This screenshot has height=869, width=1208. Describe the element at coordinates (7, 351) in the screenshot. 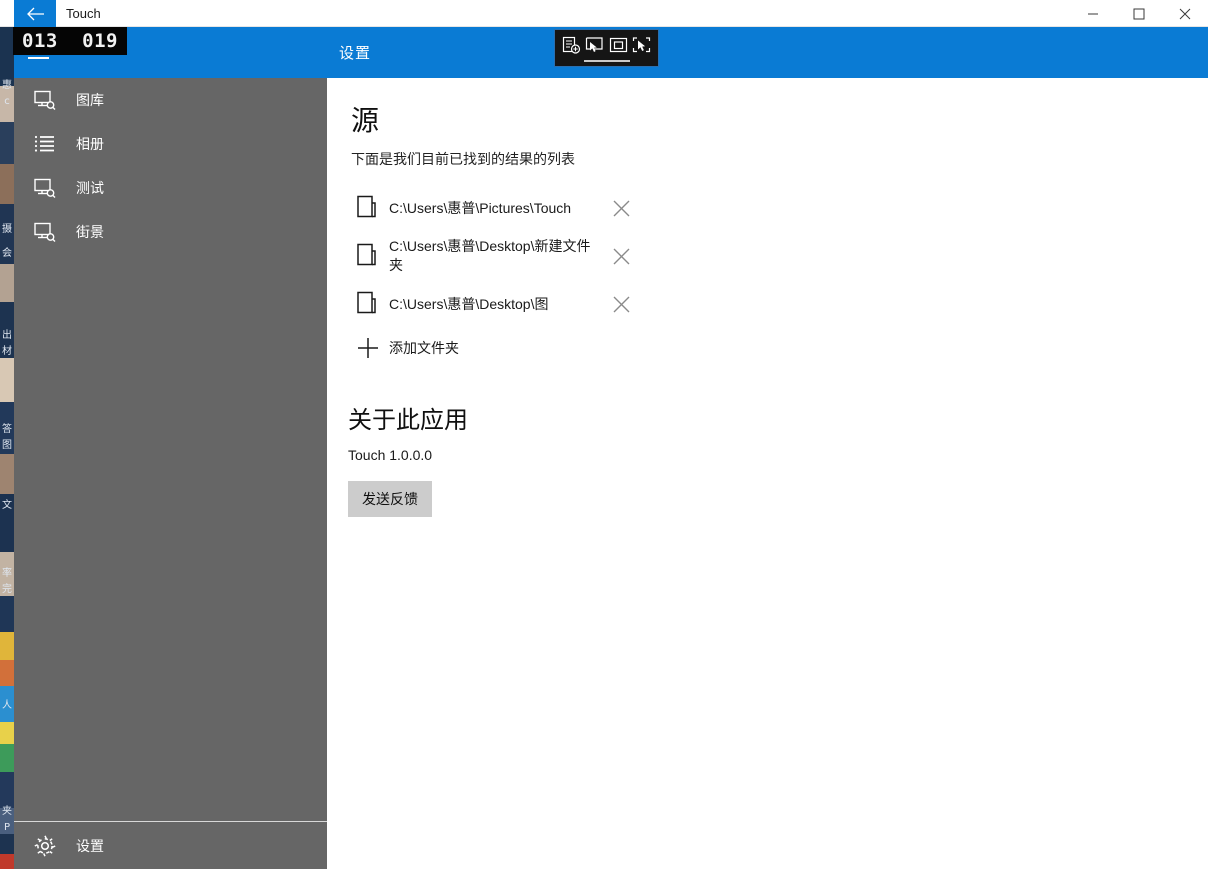

I see `background-text-fragment: 材` at that location.